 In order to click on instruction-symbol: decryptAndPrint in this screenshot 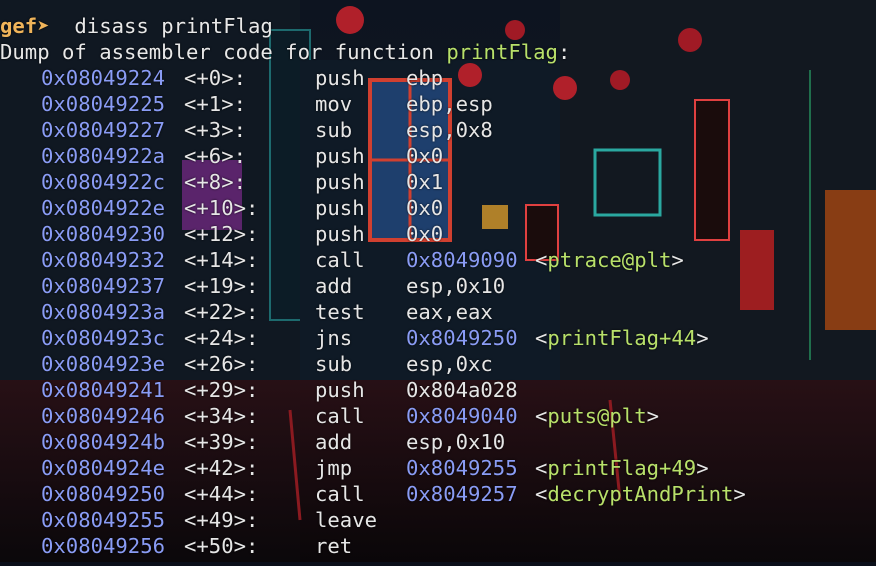, I will do `click(640, 494)`.